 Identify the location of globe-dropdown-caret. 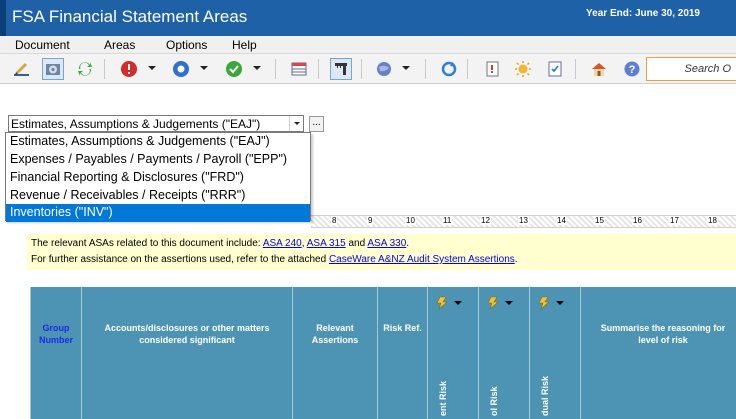
(406, 68).